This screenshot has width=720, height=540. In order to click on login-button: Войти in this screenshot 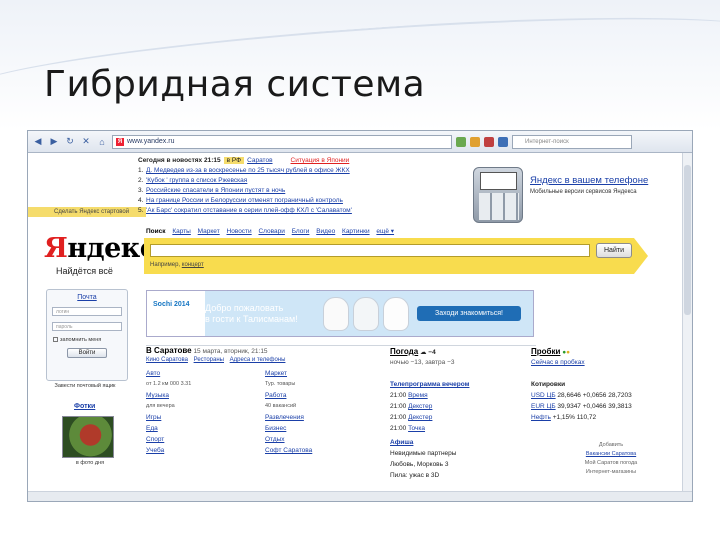, I will do `click(87, 353)`.